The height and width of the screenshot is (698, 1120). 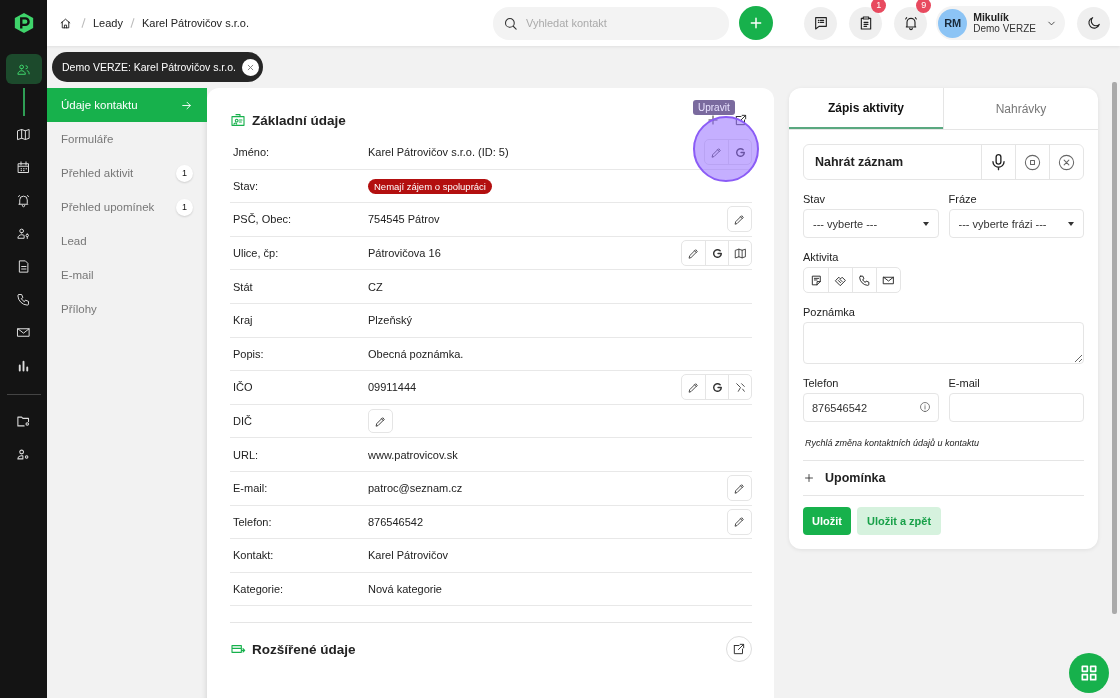 I want to click on calendar-icon, so click(x=23, y=167).